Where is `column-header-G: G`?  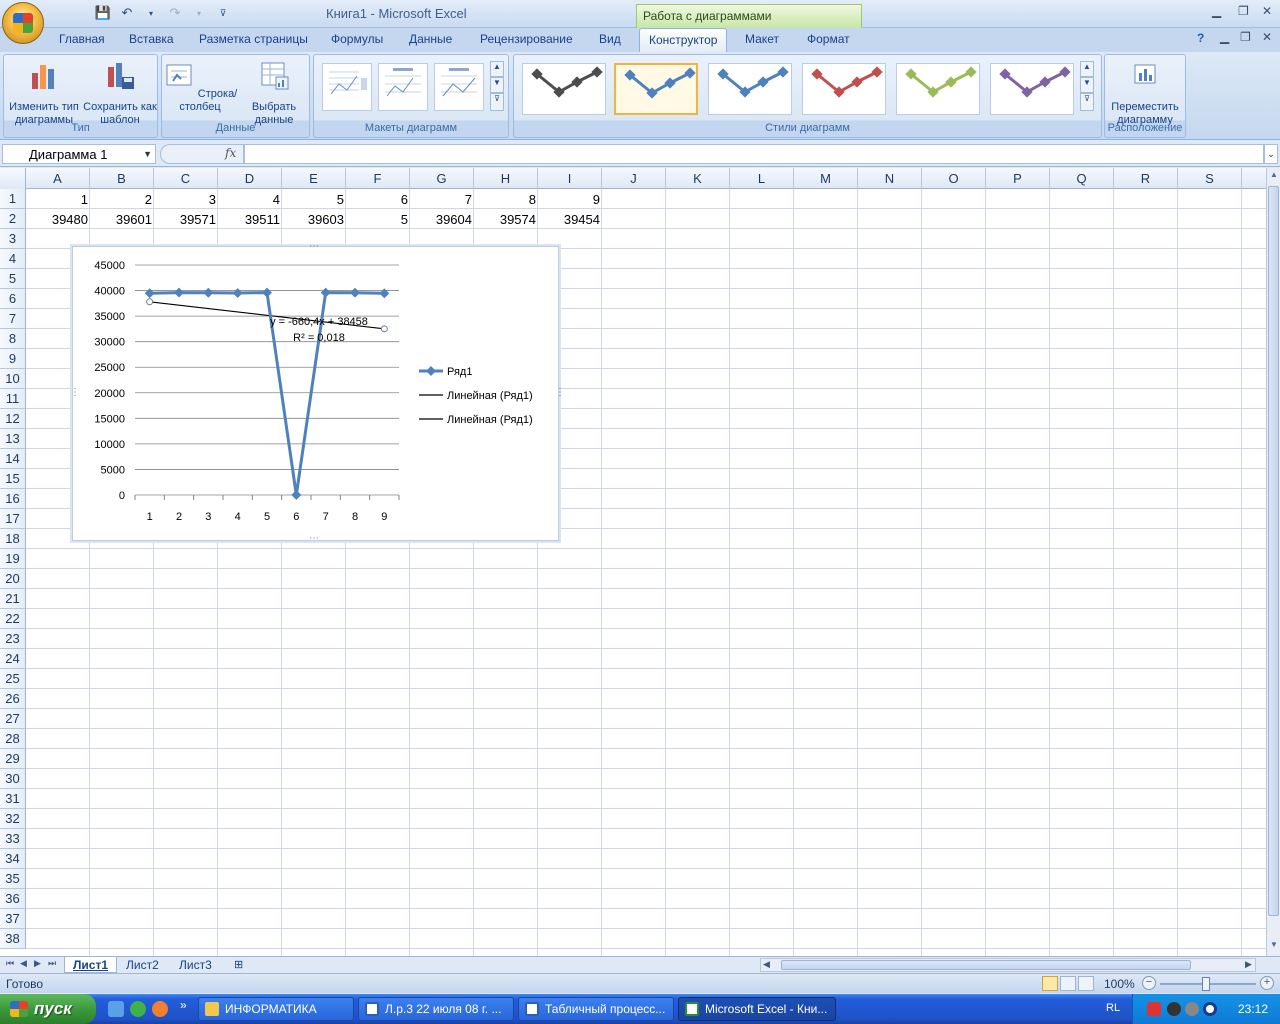
column-header-G: G is located at coordinates (442, 178).